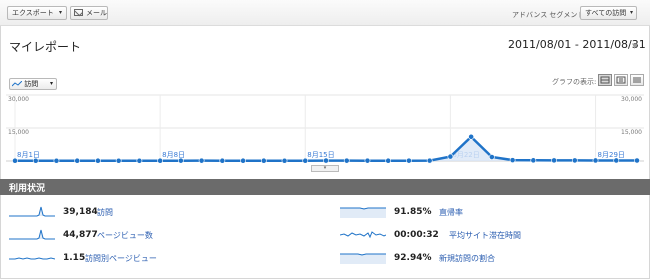 The width and height of the screenshot is (650, 279). Describe the element at coordinates (121, 258) in the screenshot. I see `metric-label-link: 訪問別ページビュー` at that location.